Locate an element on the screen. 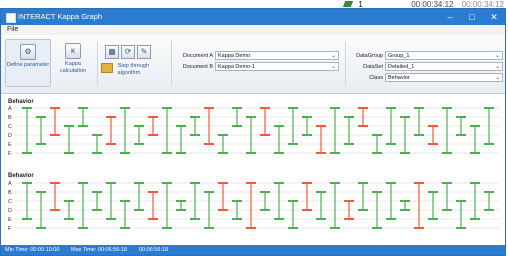 The width and height of the screenshot is (508, 256). class-value: Behavior is located at coordinates (399, 78).